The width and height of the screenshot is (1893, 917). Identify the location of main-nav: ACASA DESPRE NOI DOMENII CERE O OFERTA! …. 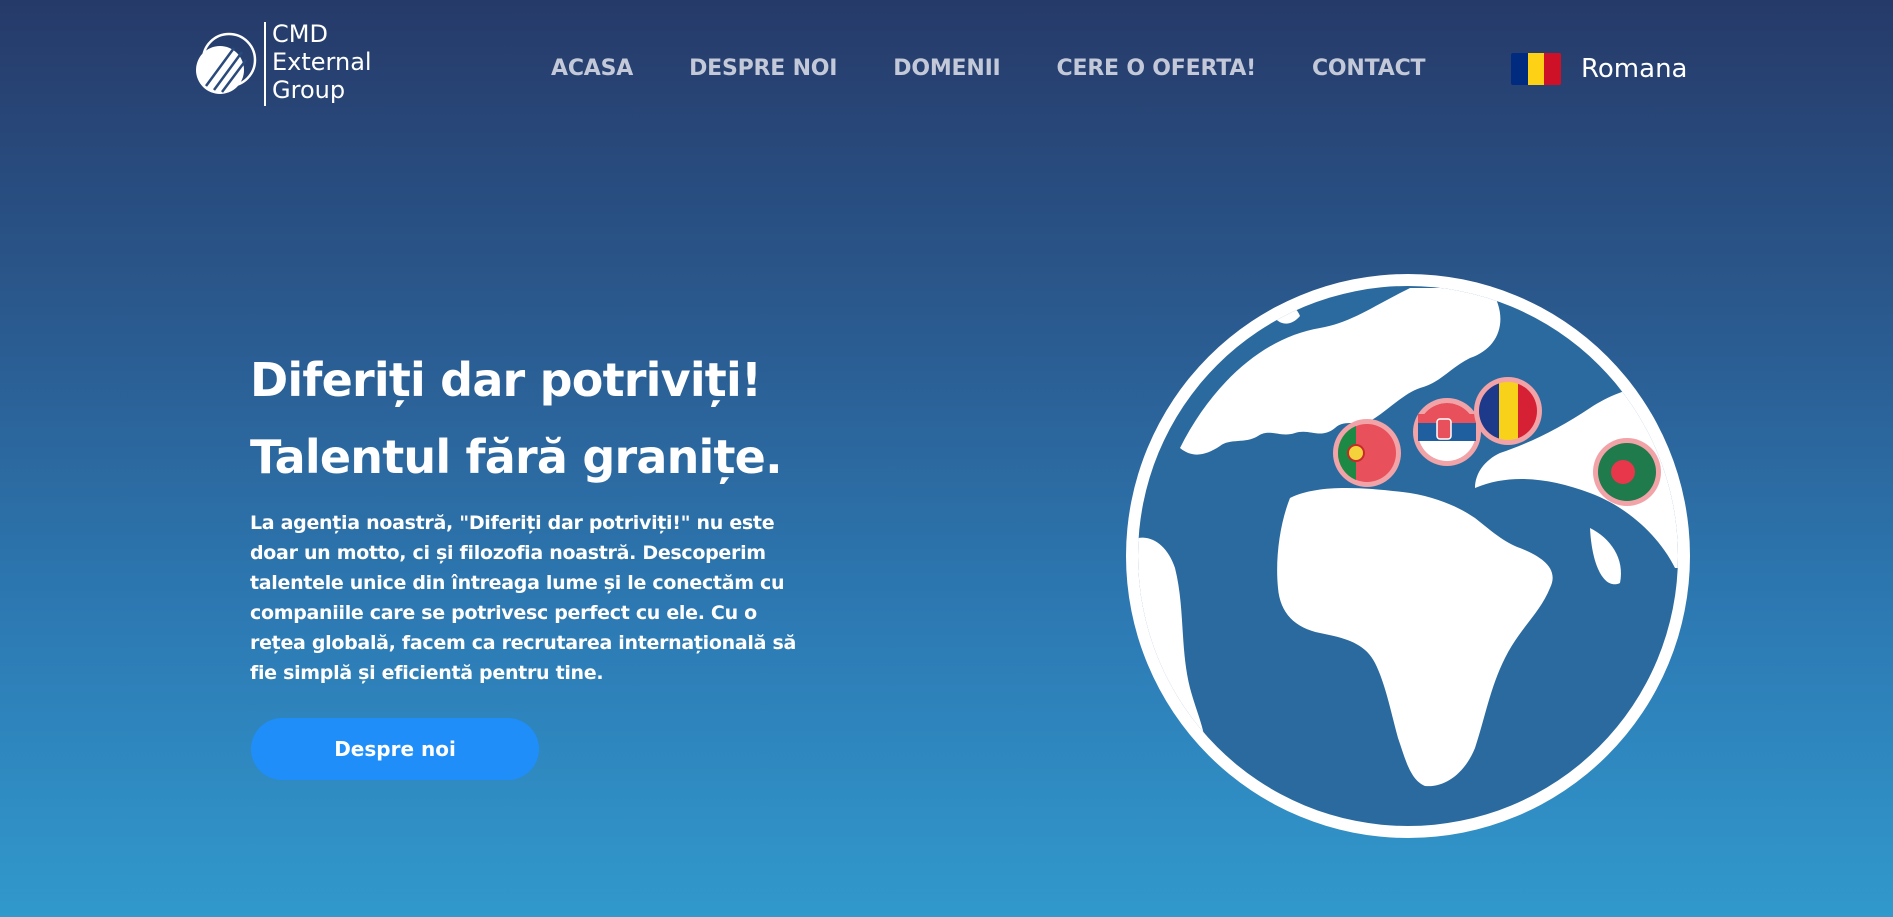
(988, 68).